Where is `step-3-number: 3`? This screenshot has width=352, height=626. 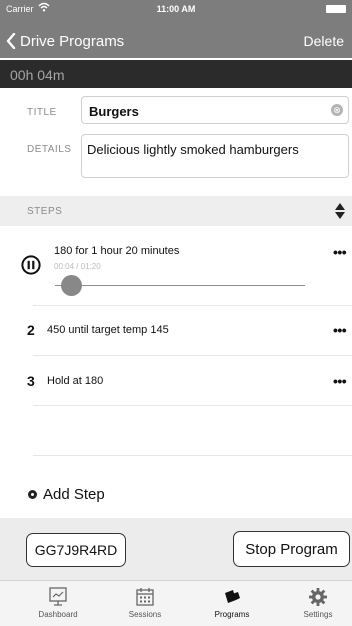
step-3-number: 3 is located at coordinates (31, 381).